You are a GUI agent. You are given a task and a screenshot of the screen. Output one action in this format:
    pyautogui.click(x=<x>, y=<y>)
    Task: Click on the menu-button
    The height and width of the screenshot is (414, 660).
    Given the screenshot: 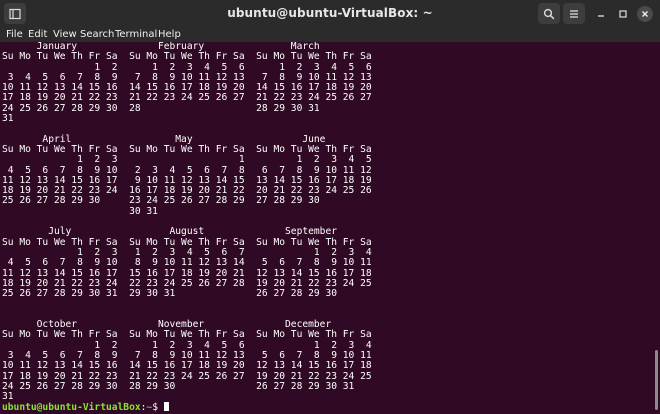 What is the action you would take?
    pyautogui.click(x=574, y=13)
    